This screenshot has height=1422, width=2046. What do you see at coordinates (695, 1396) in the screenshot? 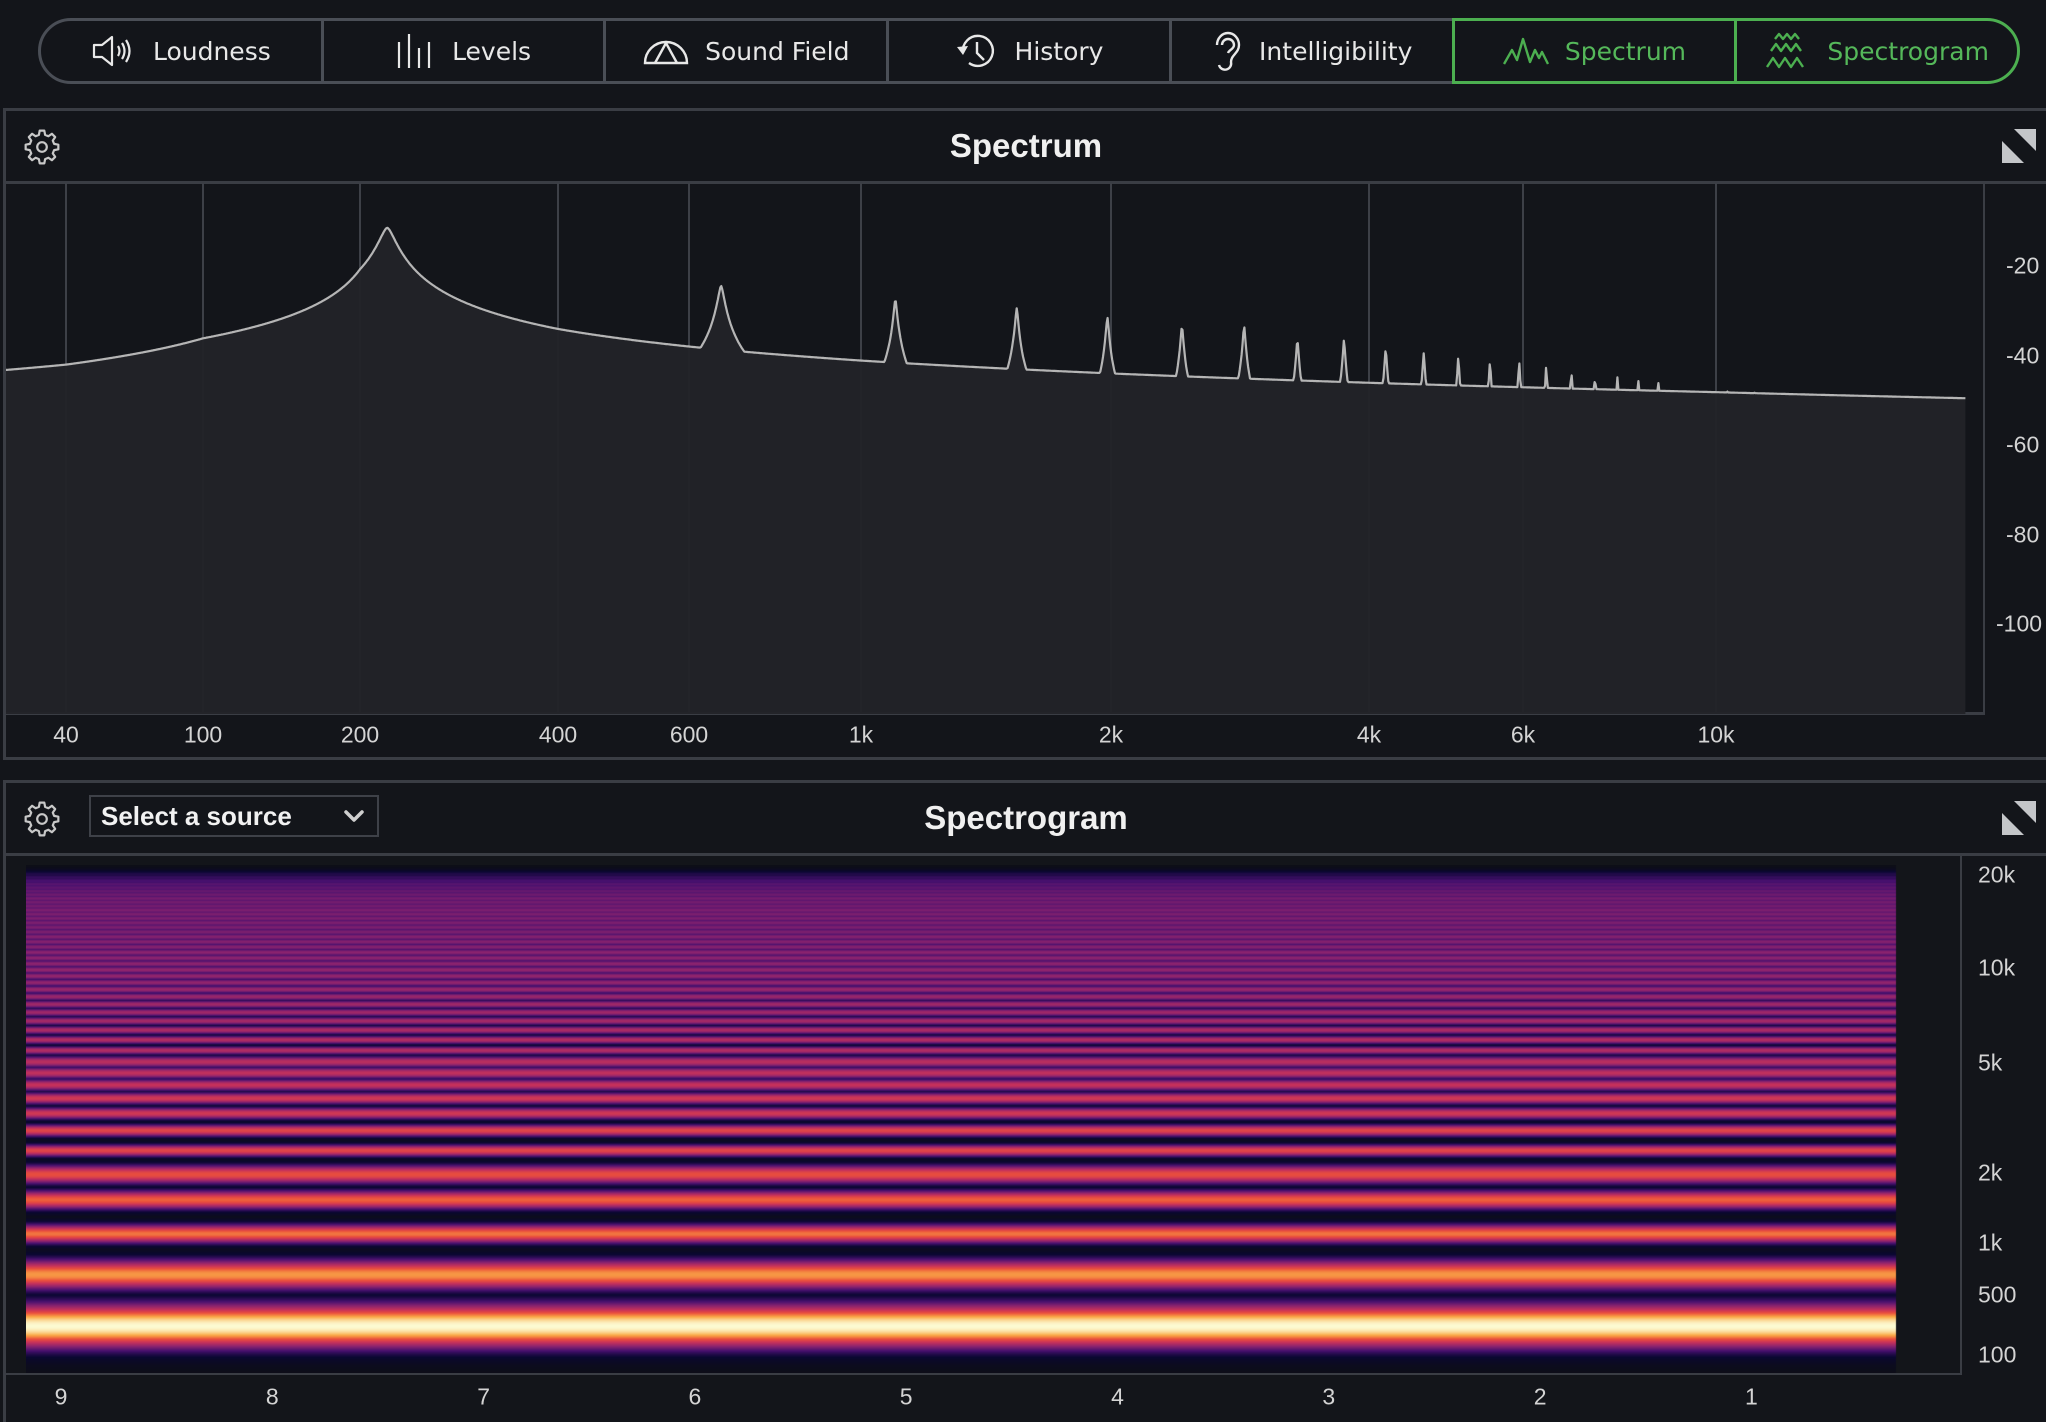
I see `spectrogram-x-tick-label: 6` at bounding box center [695, 1396].